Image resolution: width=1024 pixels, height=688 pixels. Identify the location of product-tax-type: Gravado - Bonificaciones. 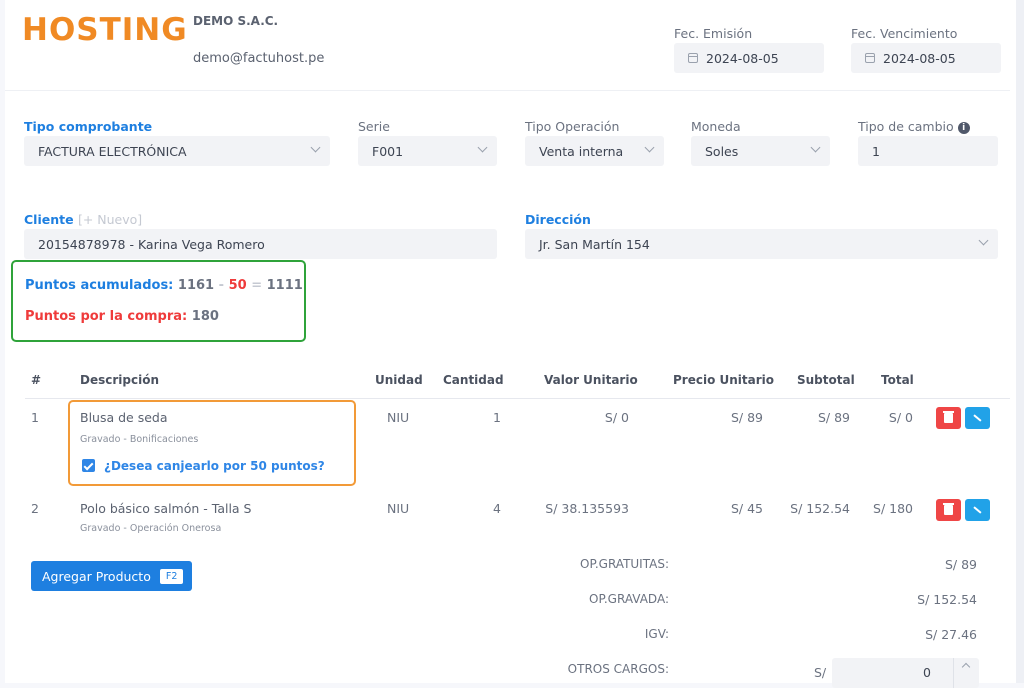
(139, 439).